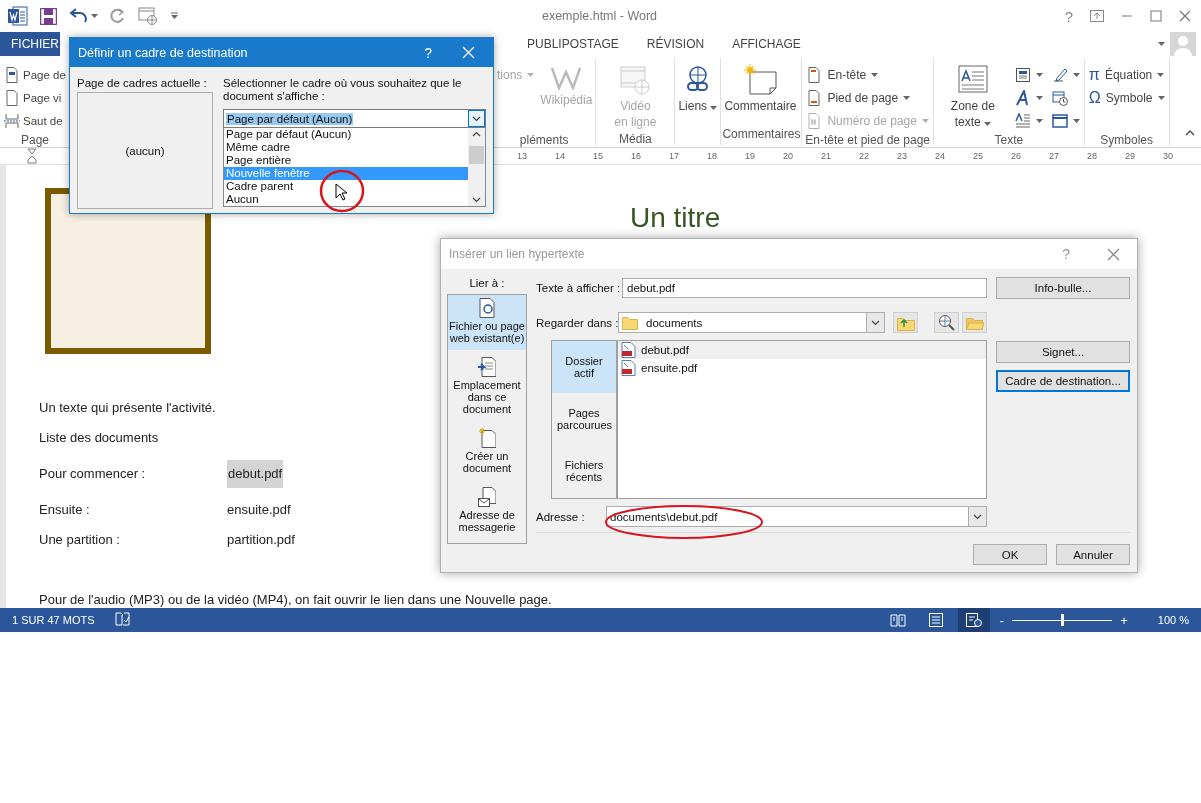 Image resolution: width=1201 pixels, height=803 pixels. I want to click on document-envelope-icon, so click(487, 497).